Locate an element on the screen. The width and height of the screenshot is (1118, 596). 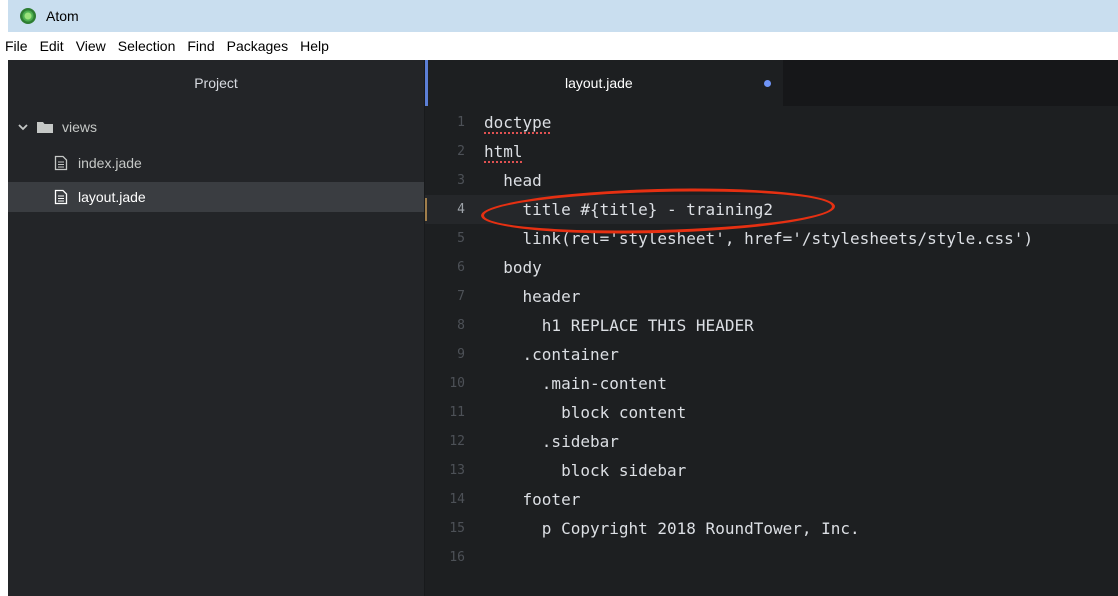
tree-folder-label: views is located at coordinates (80, 127).